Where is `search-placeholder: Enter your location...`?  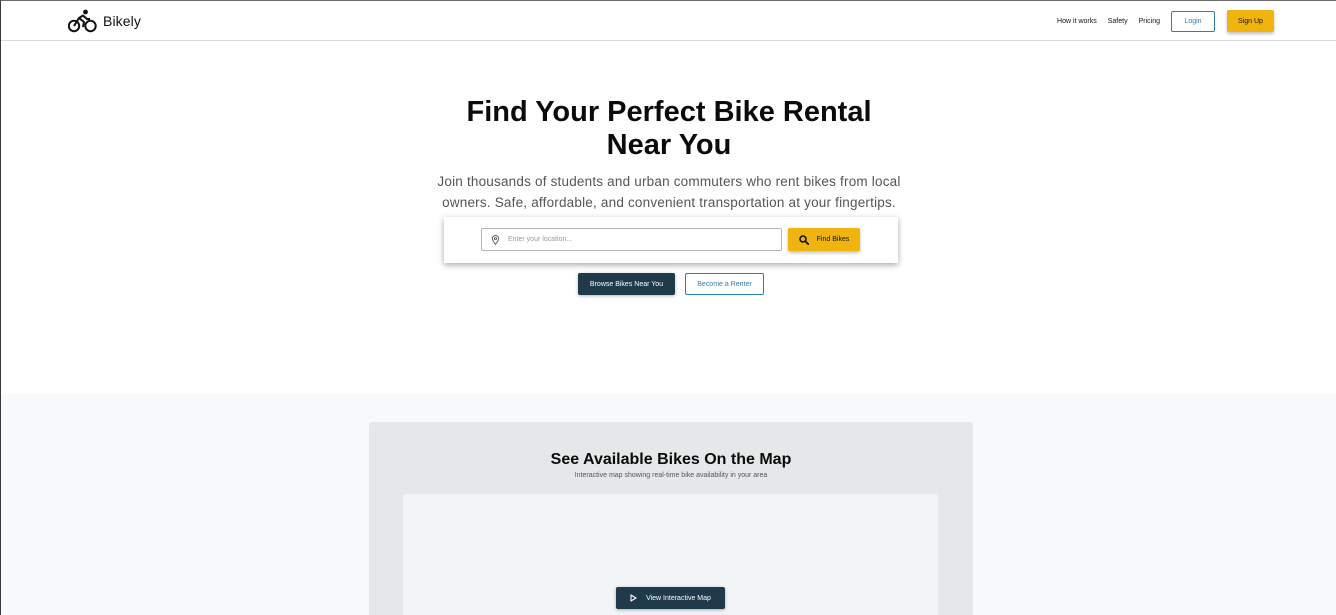 search-placeholder: Enter your location... is located at coordinates (540, 239).